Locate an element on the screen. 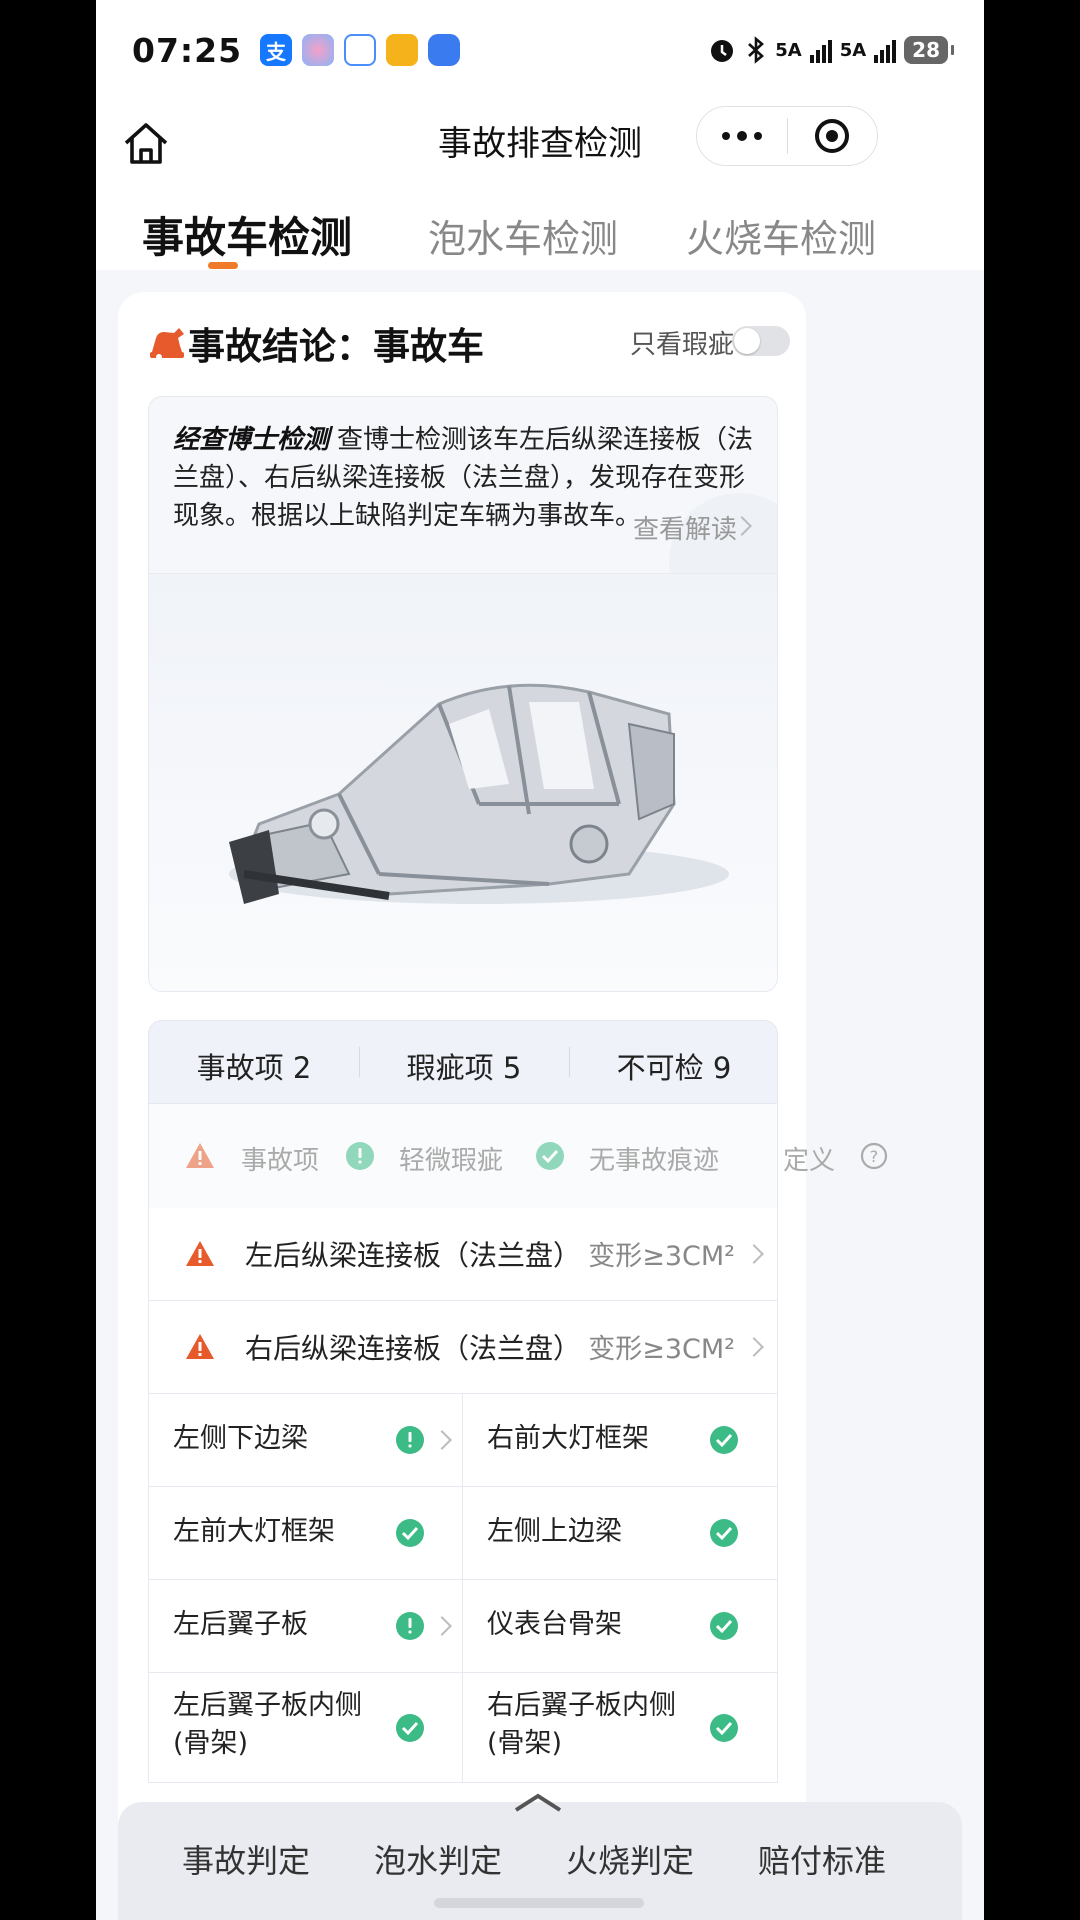 This screenshot has height=1920, width=1080. accident-item-name: 左后纵梁连接板（法兰盘） is located at coordinates (413, 1255).